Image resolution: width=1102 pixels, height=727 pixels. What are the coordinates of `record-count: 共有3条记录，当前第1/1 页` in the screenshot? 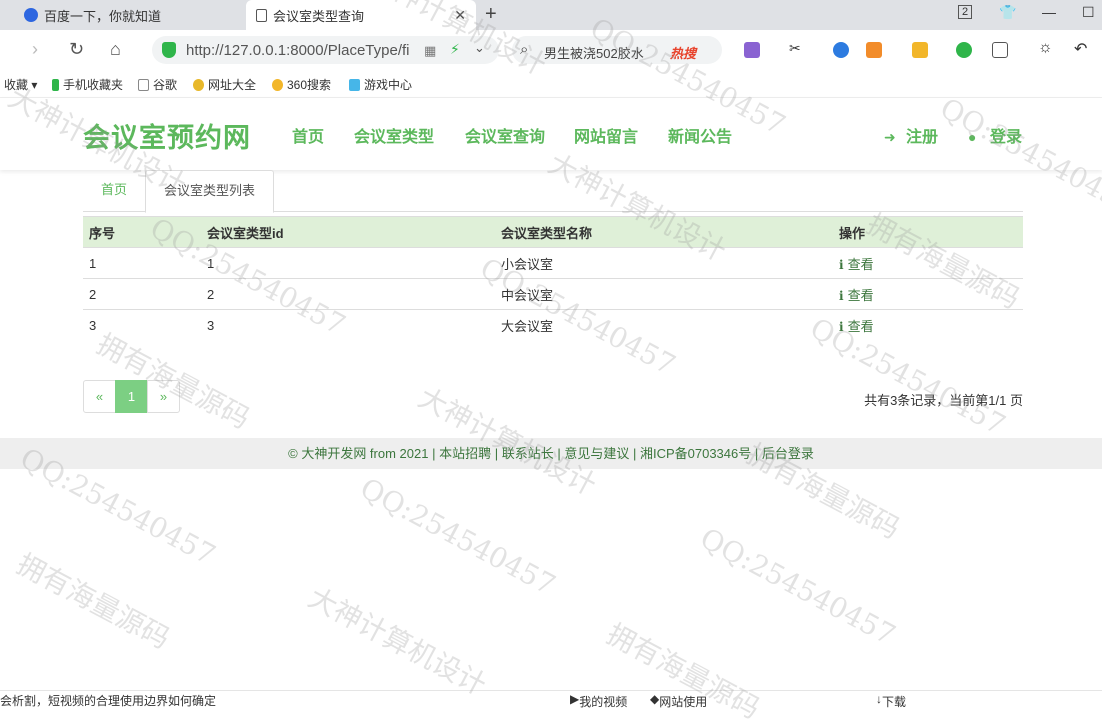 It's located at (943, 400).